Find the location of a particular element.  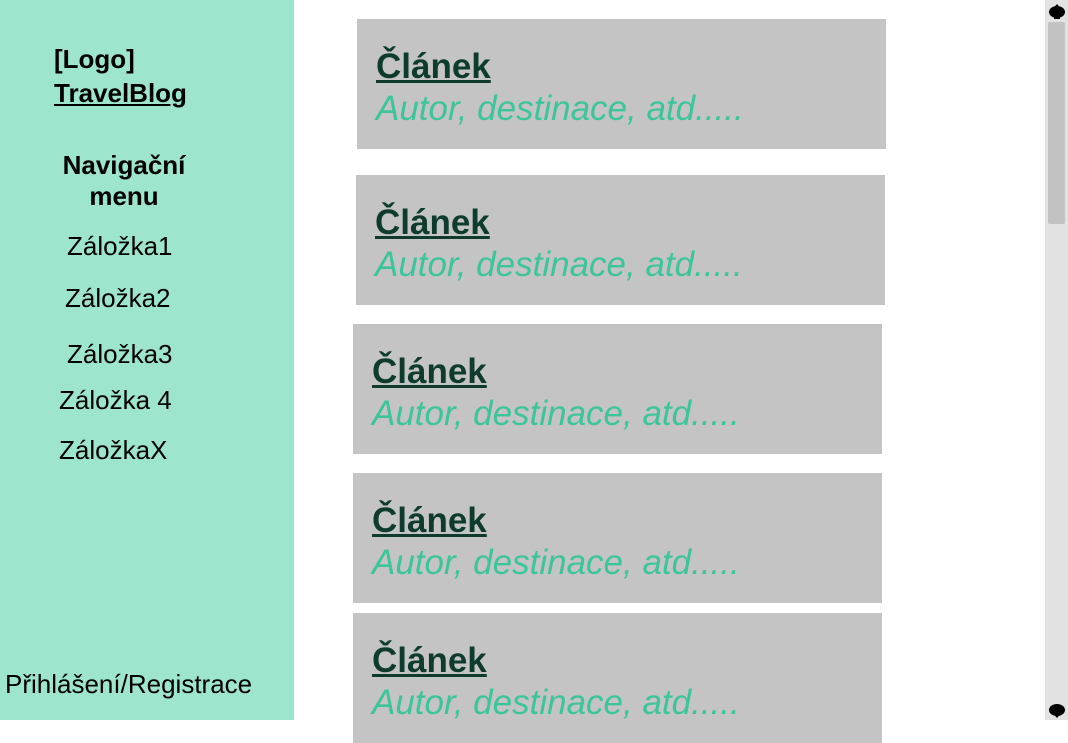

brand-link: TravelBlog is located at coordinates (120, 93).